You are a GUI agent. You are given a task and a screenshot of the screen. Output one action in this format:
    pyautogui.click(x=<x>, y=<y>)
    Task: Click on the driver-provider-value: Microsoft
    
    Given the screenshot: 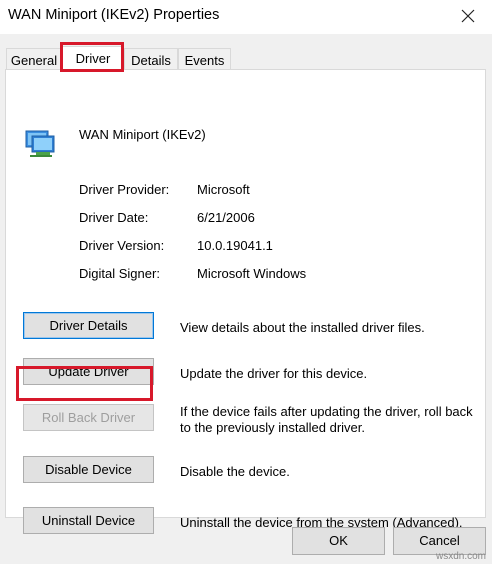 What is the action you would take?
    pyautogui.click(x=223, y=189)
    